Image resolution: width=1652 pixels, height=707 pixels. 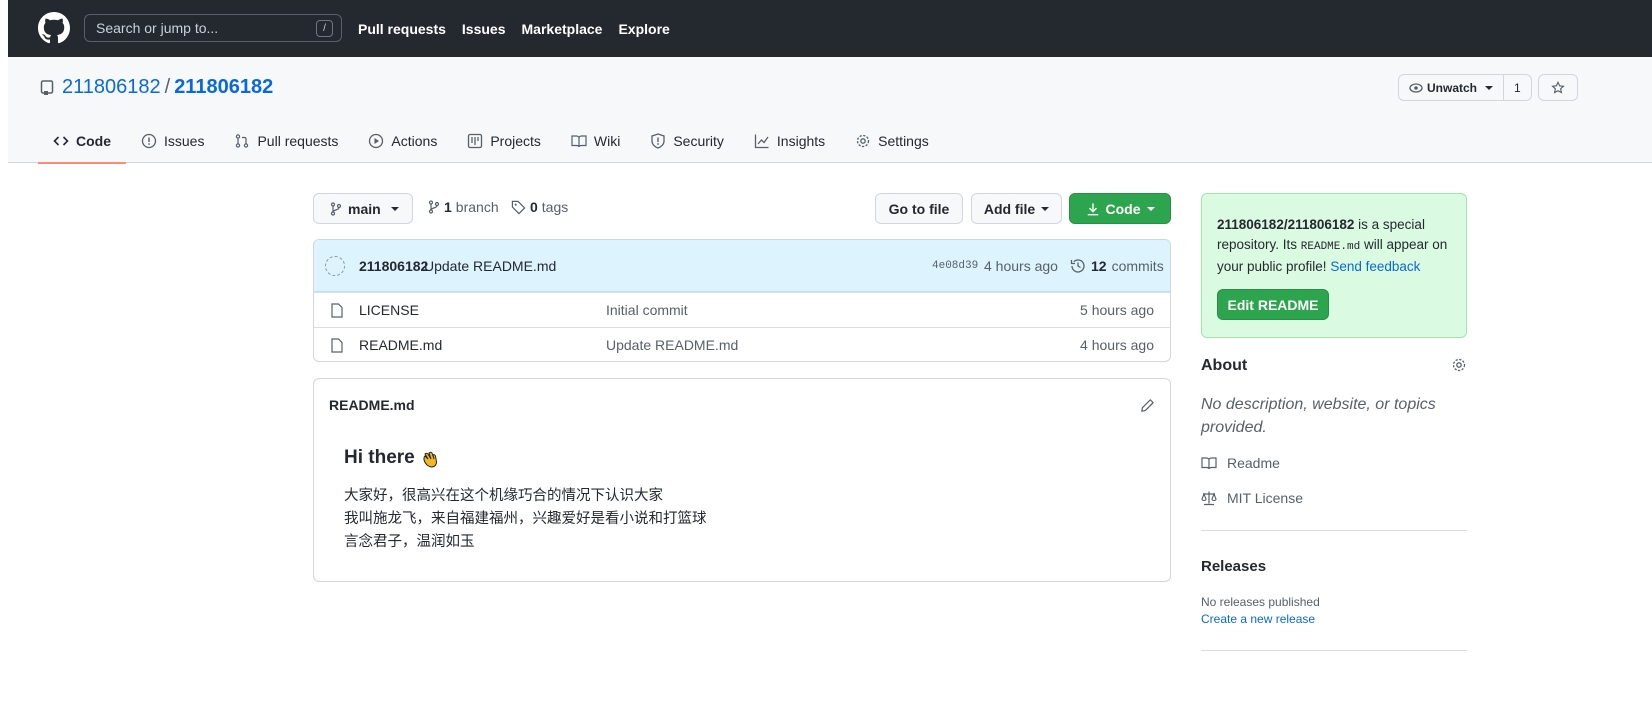 I want to click on releases-title: Releases, so click(x=1233, y=566).